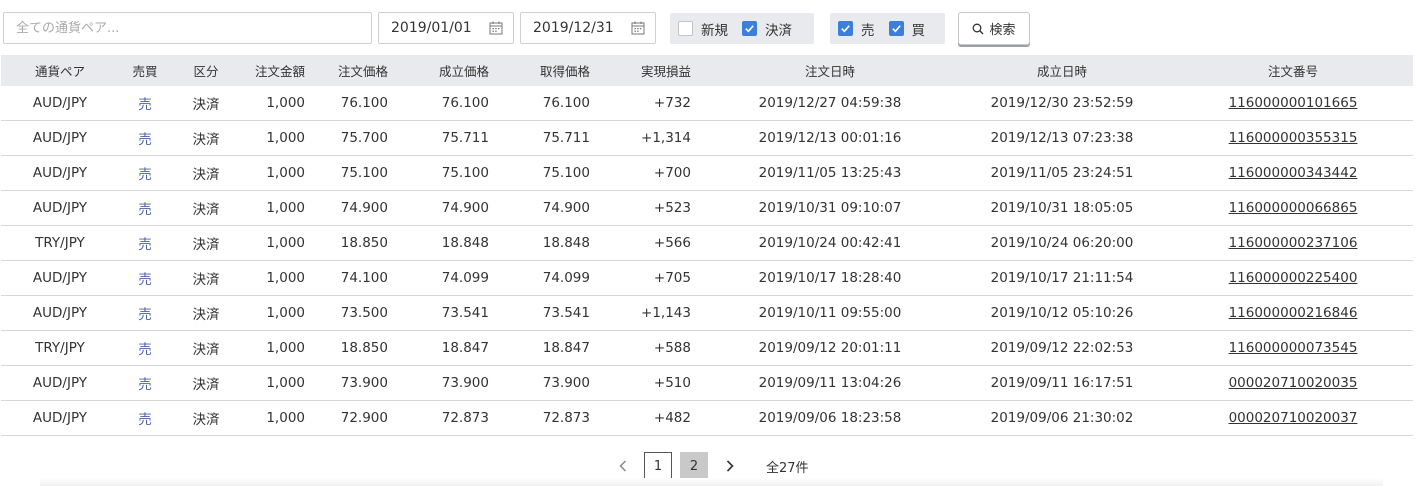  Describe the element at coordinates (206, 70) in the screenshot. I see `col-header-type: 区分` at that location.